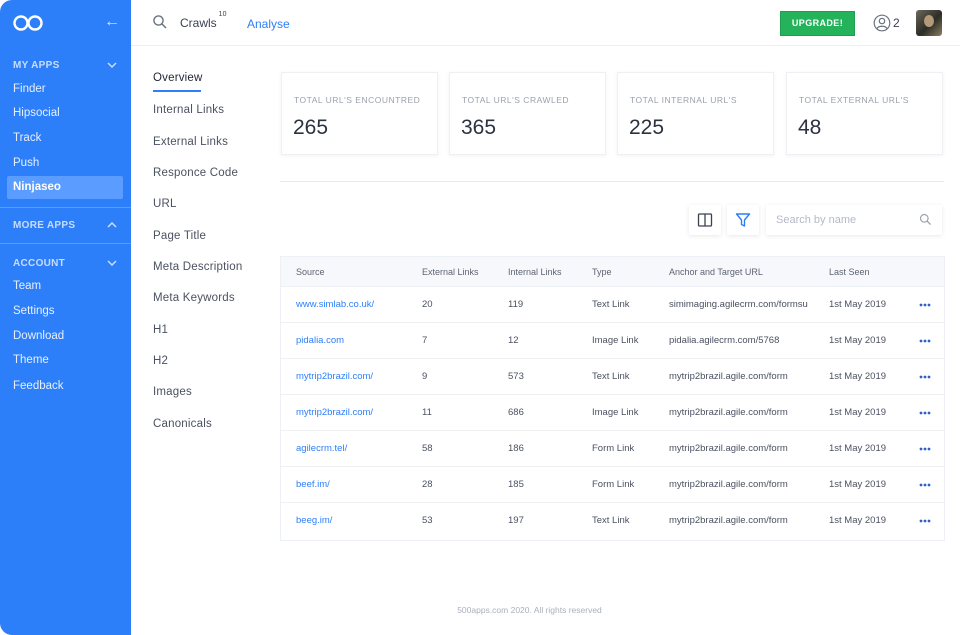 The width and height of the screenshot is (960, 635). Describe the element at coordinates (516, 100) in the screenshot. I see `stat-label: TOTAL URL'S CRAWLED` at that location.